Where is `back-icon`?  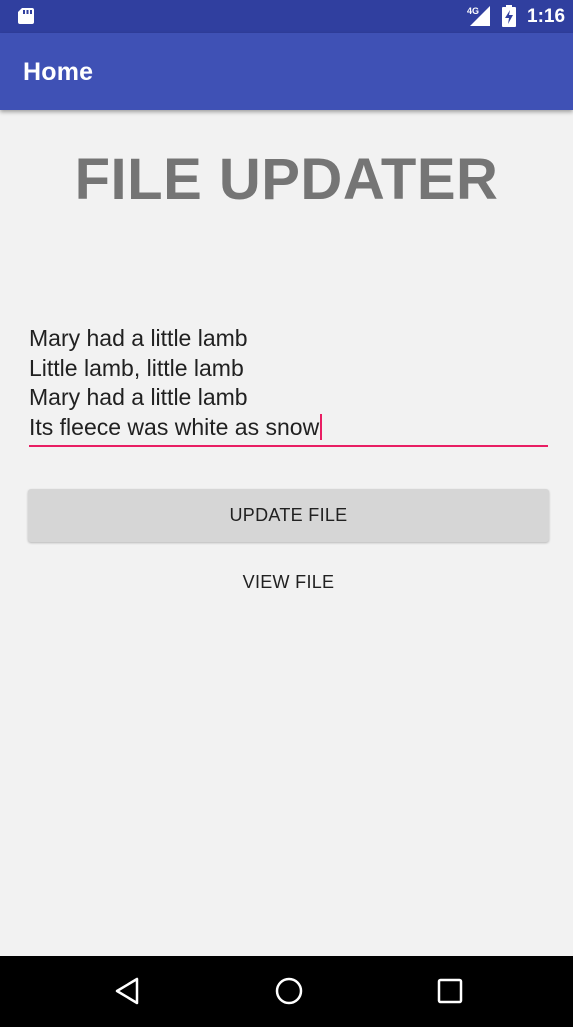 back-icon is located at coordinates (128, 991).